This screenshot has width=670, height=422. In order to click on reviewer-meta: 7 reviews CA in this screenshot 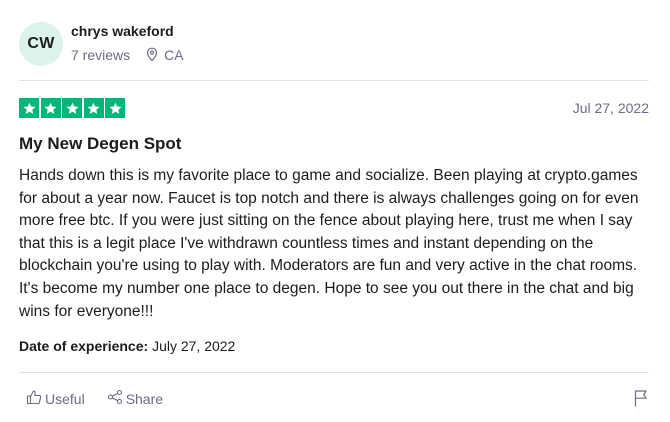, I will do `click(127, 55)`.